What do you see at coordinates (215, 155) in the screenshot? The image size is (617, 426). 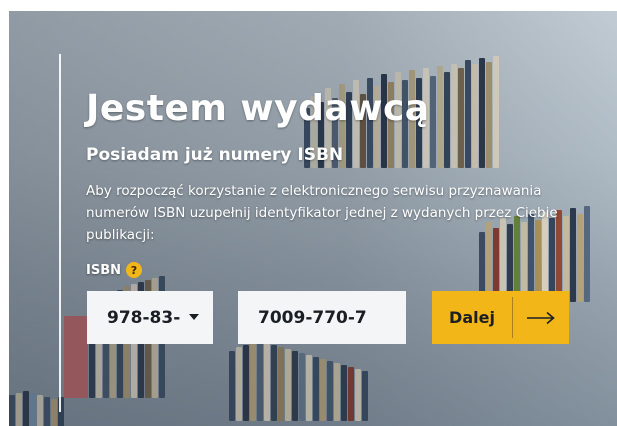 I see `page-subtitle: Posiadam już numery ISBN` at bounding box center [215, 155].